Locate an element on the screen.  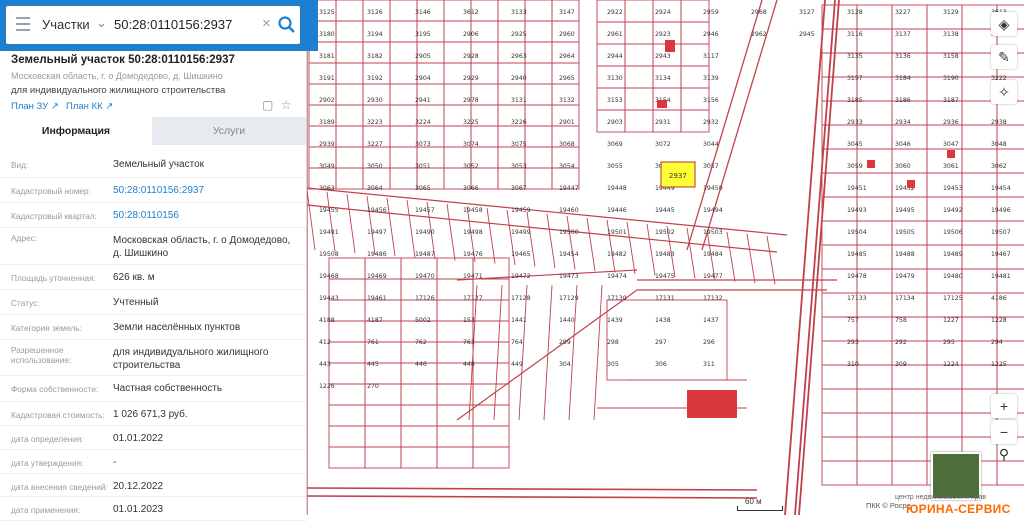
field-row: дата утверждения: - is located at coordinates (153, 461).